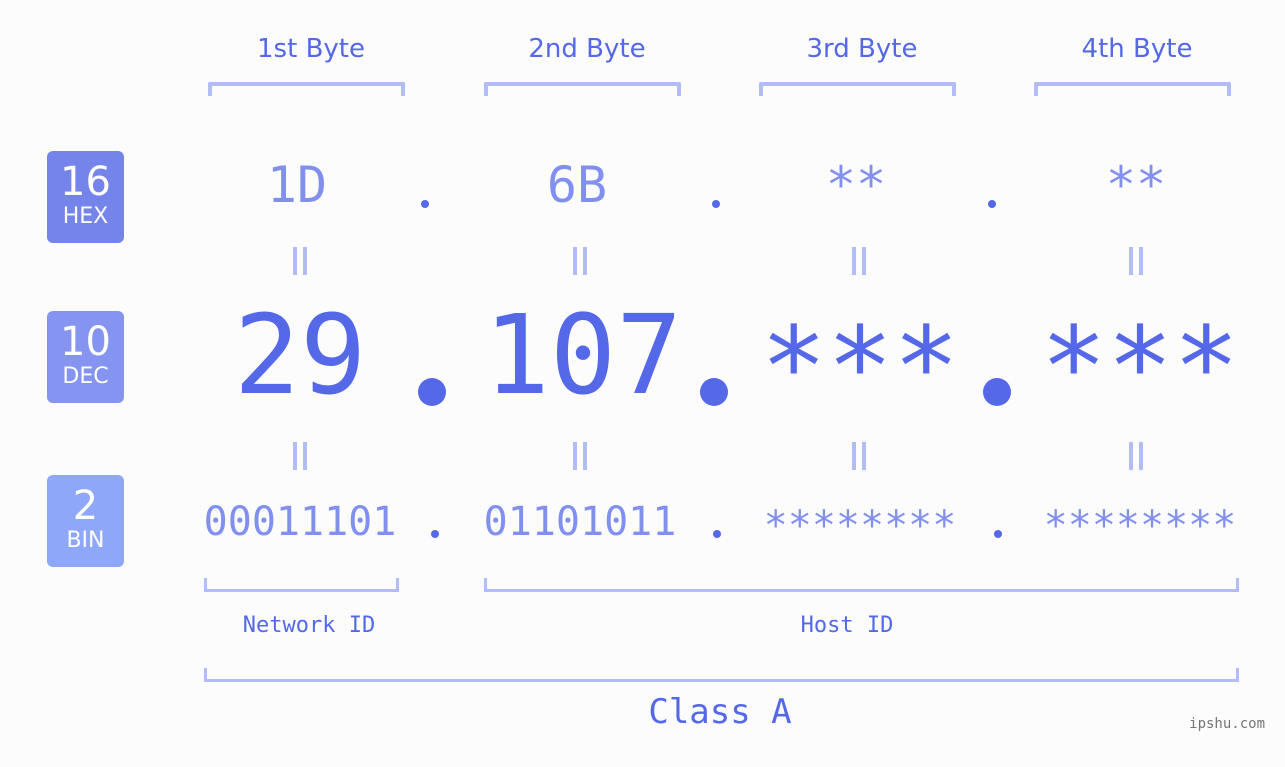 Image resolution: width=1285 pixels, height=767 pixels. Describe the element at coordinates (861, 585) in the screenshot. I see `host-id-bracket` at that location.